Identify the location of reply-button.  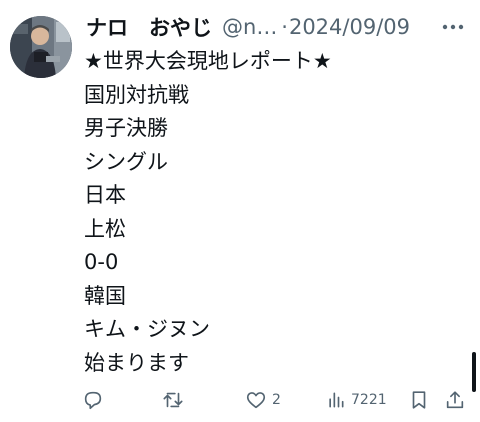
(93, 400).